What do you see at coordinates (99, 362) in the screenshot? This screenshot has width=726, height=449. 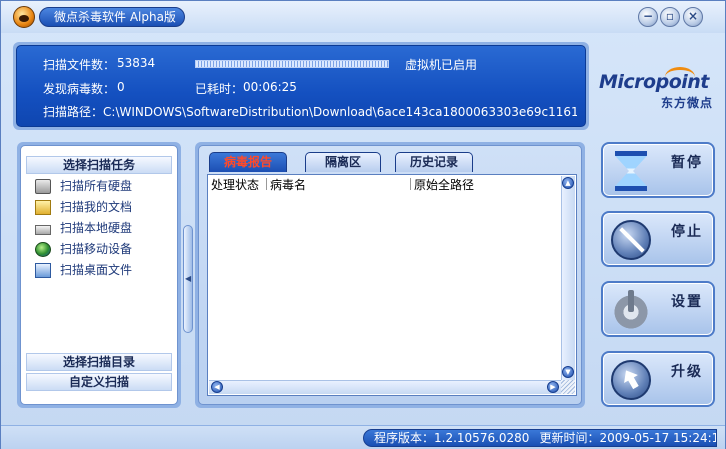 I see `select-scan-directory-header: 选择扫描目录` at bounding box center [99, 362].